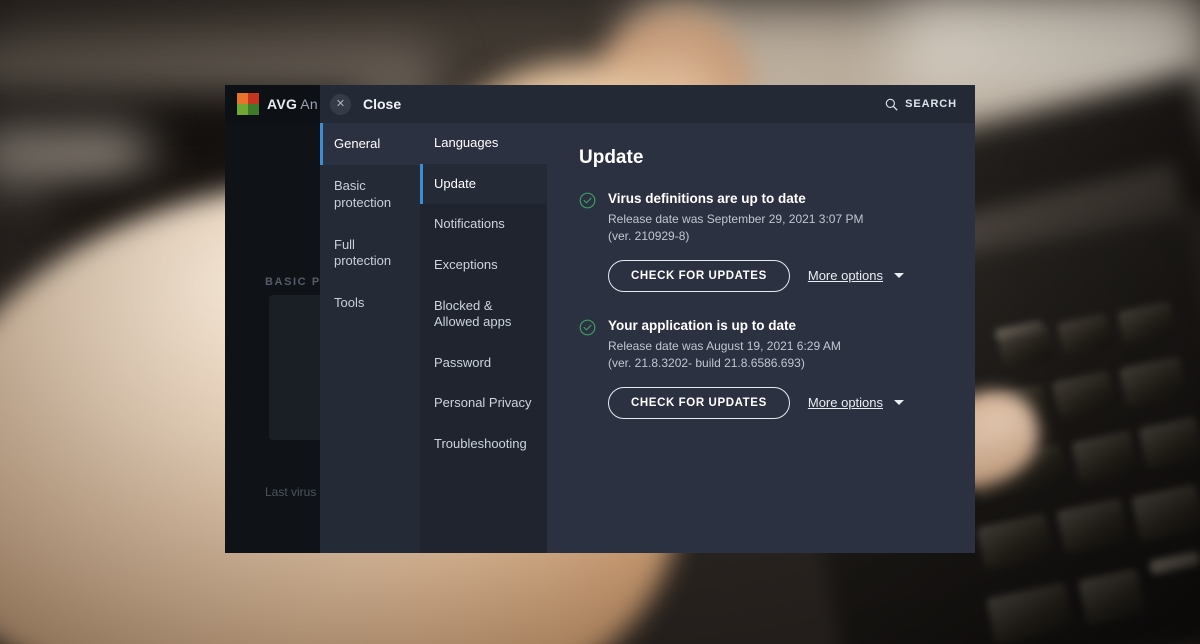 Image resolution: width=1200 pixels, height=644 pixels. I want to click on avg-brand-name: AVG, so click(282, 104).